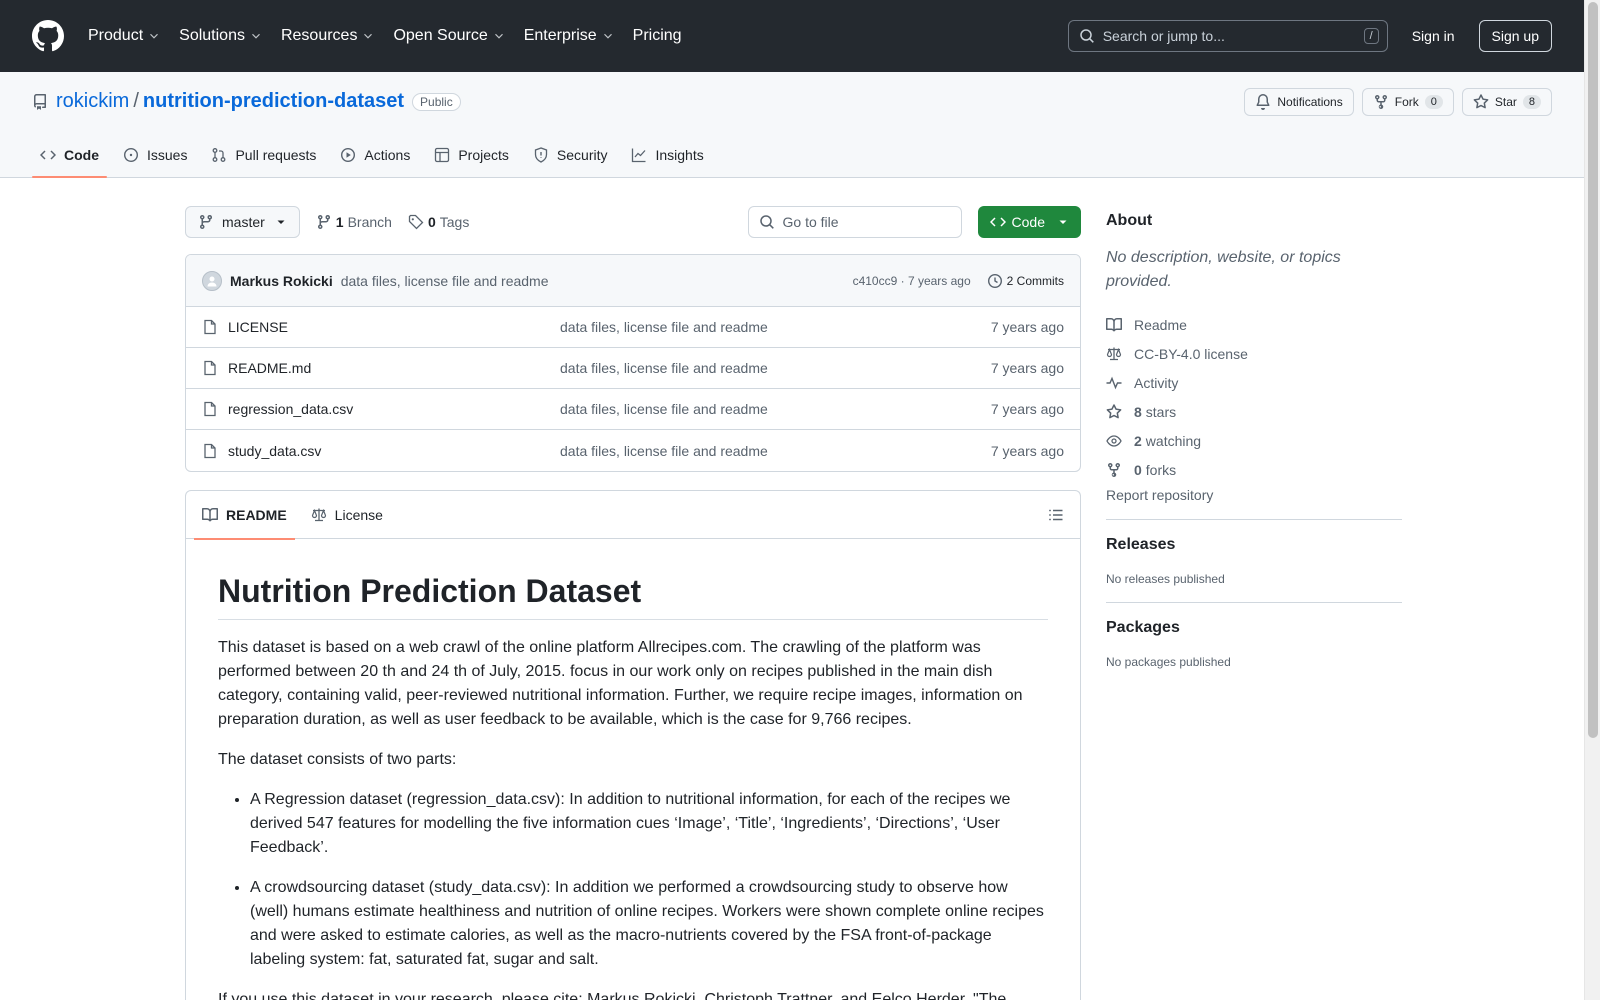 This screenshot has height=1000, width=1600. I want to click on releases-section: Releases No releases published, so click(1254, 552).